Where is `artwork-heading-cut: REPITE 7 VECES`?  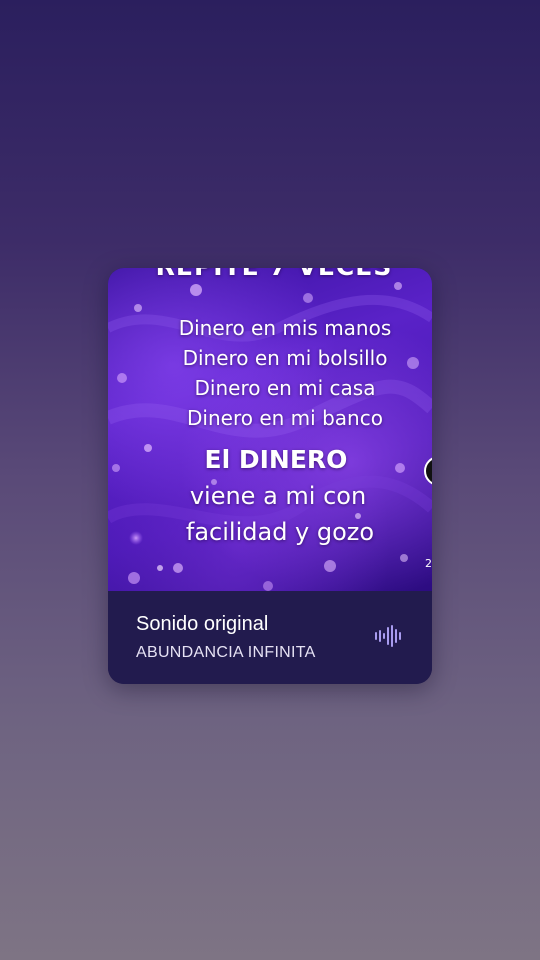
artwork-heading-cut: REPITE 7 VECES is located at coordinates (272, 274).